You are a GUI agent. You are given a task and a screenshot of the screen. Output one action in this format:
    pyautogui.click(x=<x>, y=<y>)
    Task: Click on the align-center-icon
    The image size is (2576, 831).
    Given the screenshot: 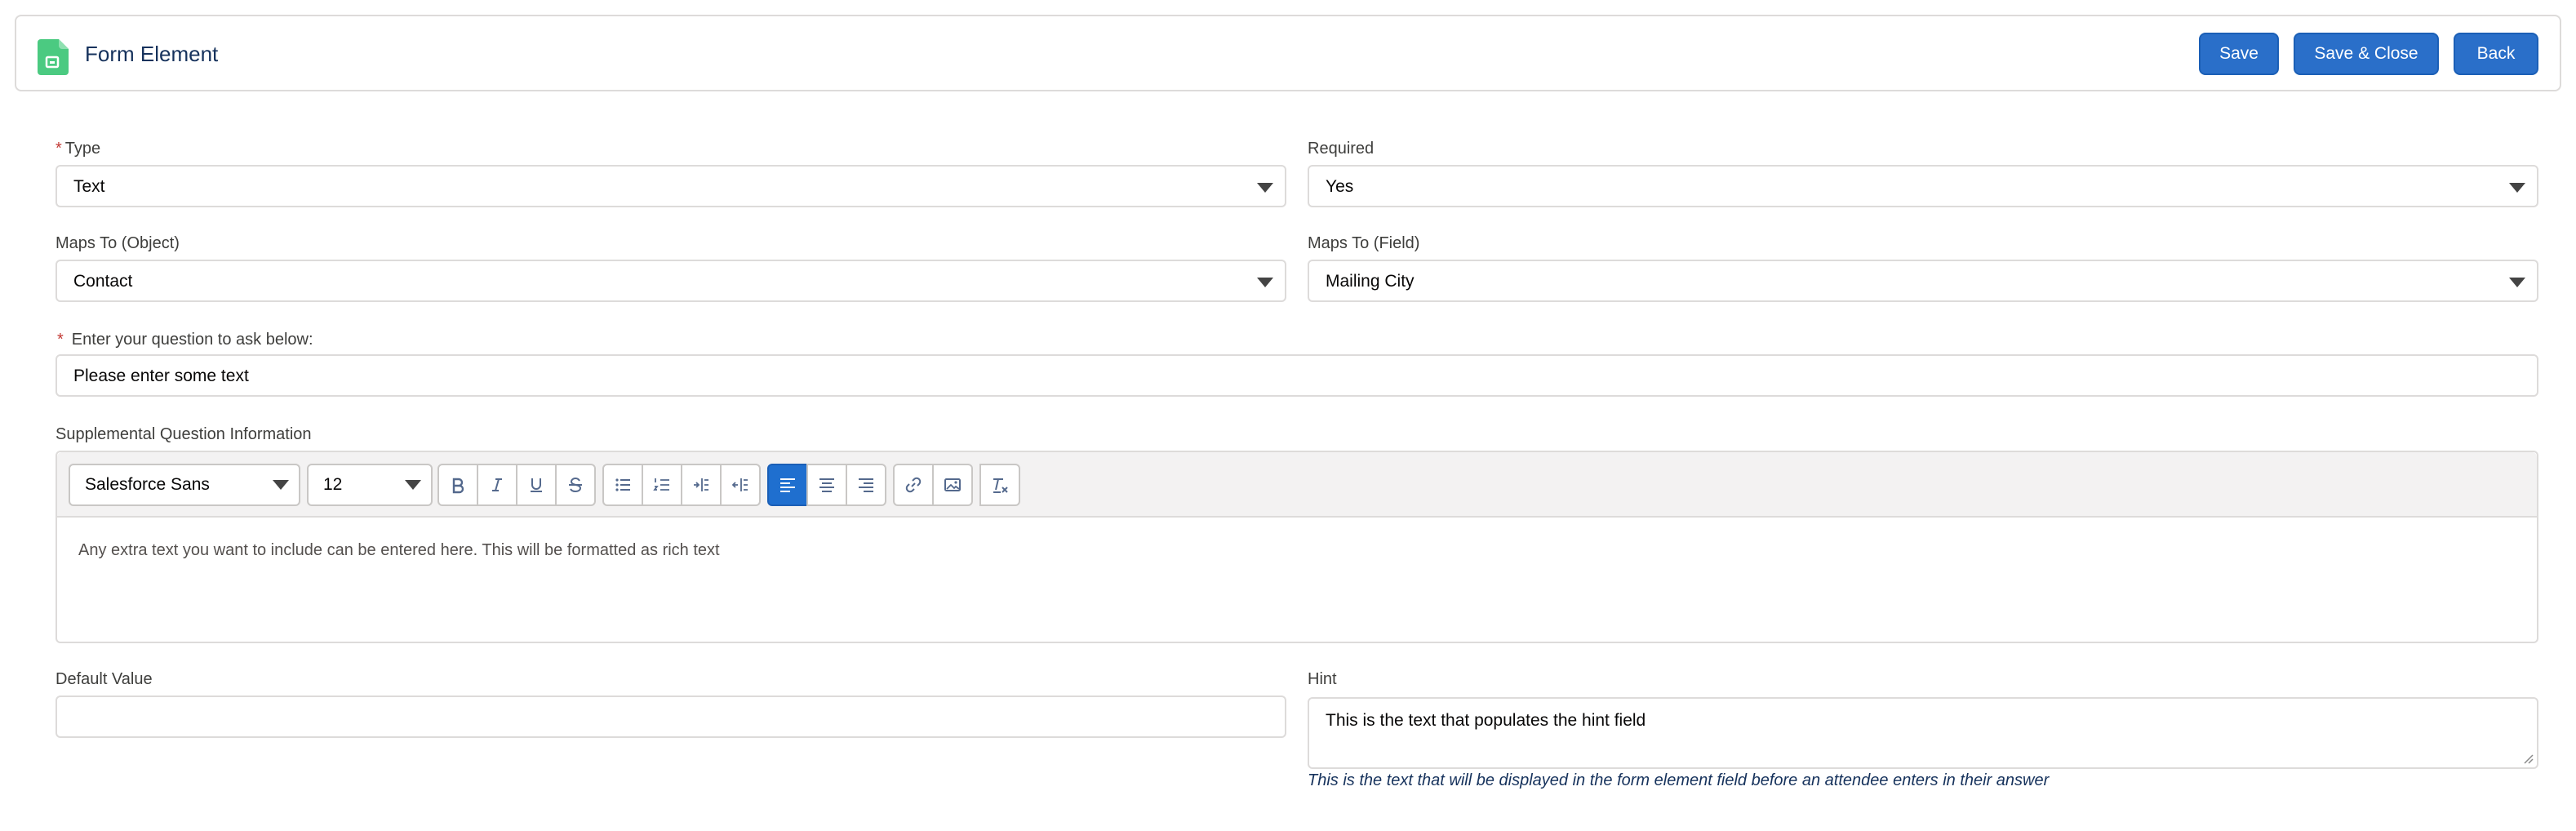 What is the action you would take?
    pyautogui.click(x=826, y=485)
    